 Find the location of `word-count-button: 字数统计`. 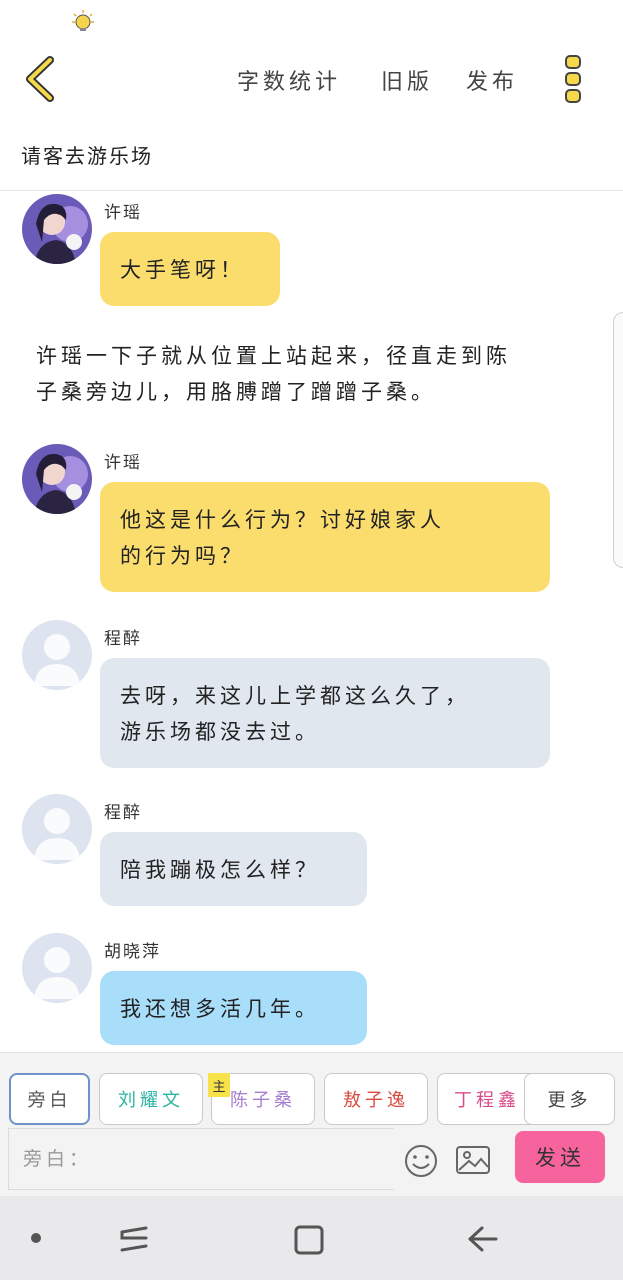

word-count-button: 字数统计 is located at coordinates (289, 80).